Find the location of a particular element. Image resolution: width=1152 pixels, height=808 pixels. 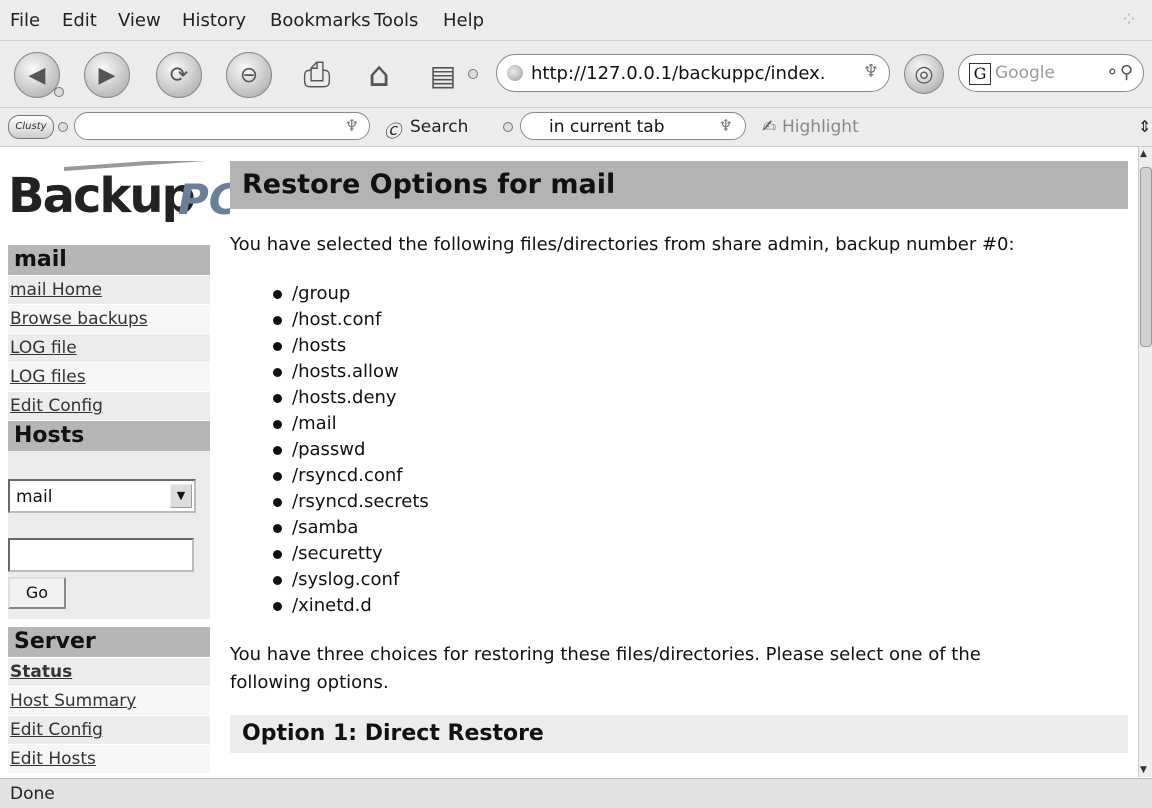

menu-history: History is located at coordinates (214, 20).